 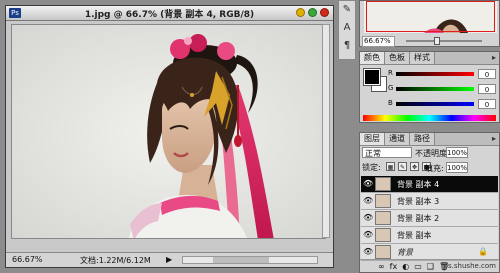 What do you see at coordinates (483, 251) in the screenshot?
I see `lock-icon: 🔒` at bounding box center [483, 251].